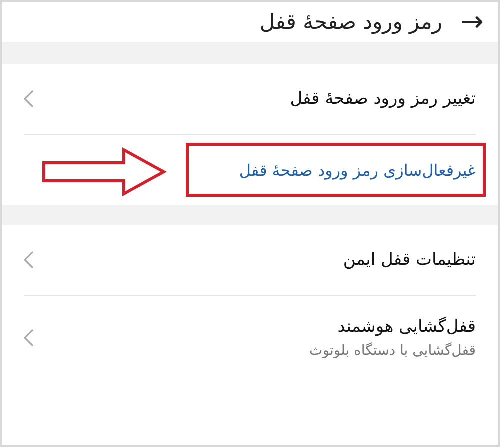  What do you see at coordinates (407, 327) in the screenshot?
I see `setting-title: قفل‌گشایی هوشمند` at bounding box center [407, 327].